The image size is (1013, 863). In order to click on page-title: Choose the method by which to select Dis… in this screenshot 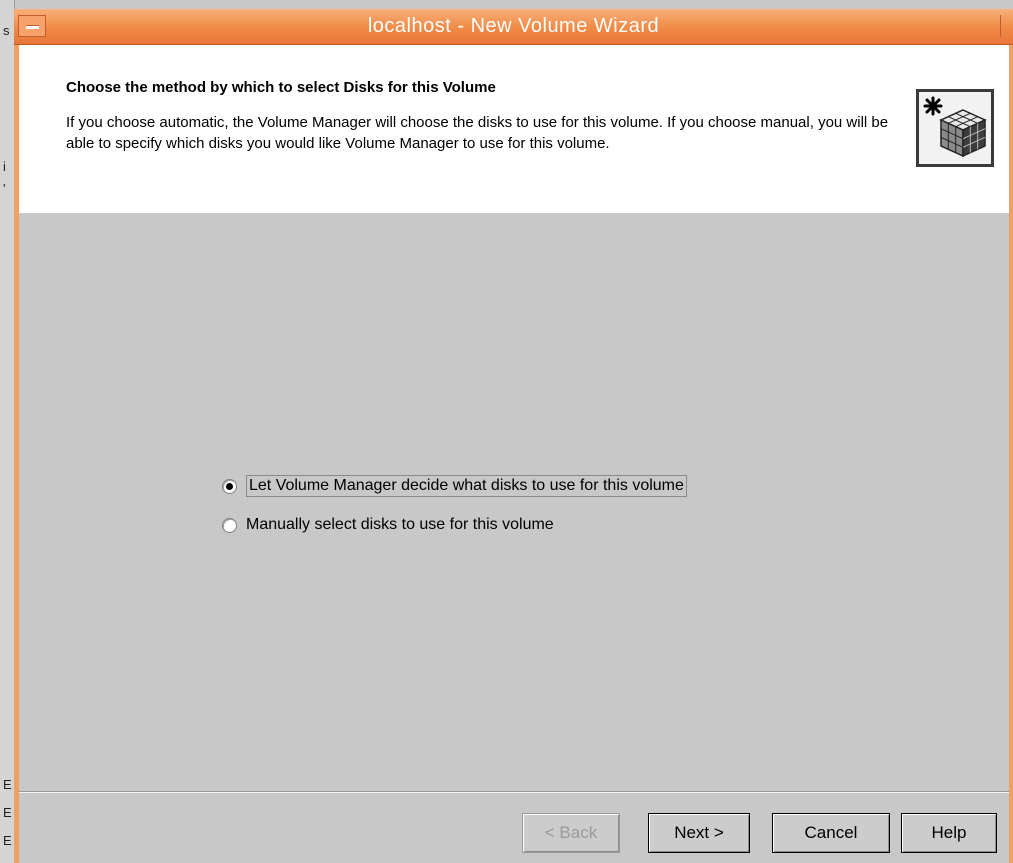, I will do `click(281, 87)`.